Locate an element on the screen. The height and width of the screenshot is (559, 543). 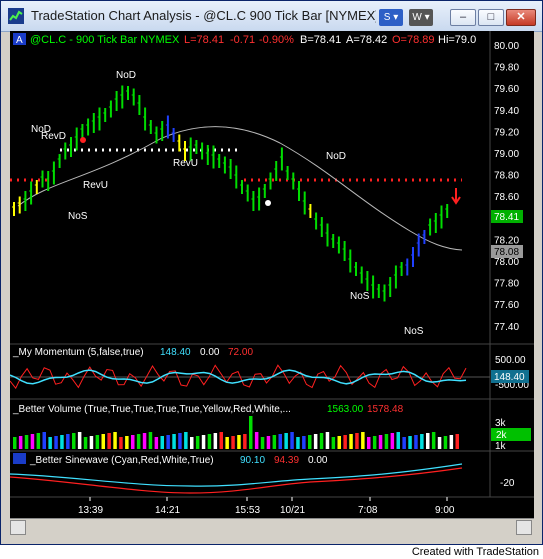
momentum-tag-label: 148.40 is located at coordinates (509, 377).